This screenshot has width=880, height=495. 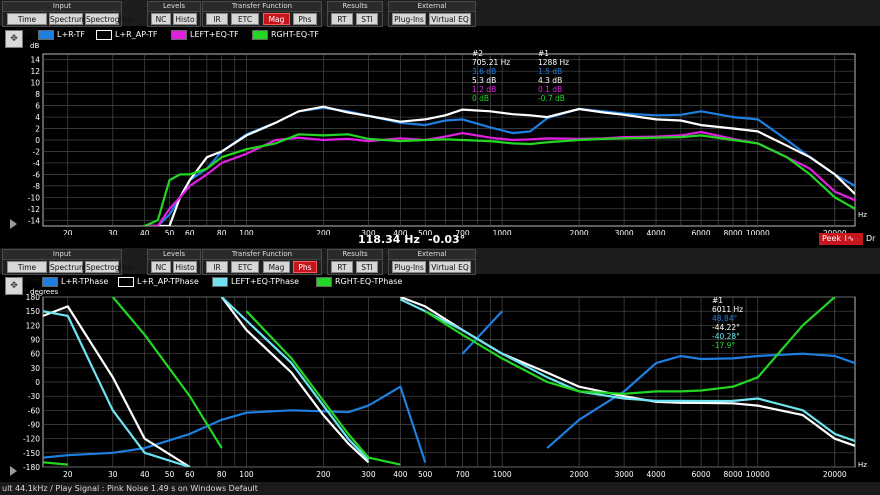 What do you see at coordinates (484, 89) in the screenshot?
I see `cursor-value: 1.2 dB` at bounding box center [484, 89].